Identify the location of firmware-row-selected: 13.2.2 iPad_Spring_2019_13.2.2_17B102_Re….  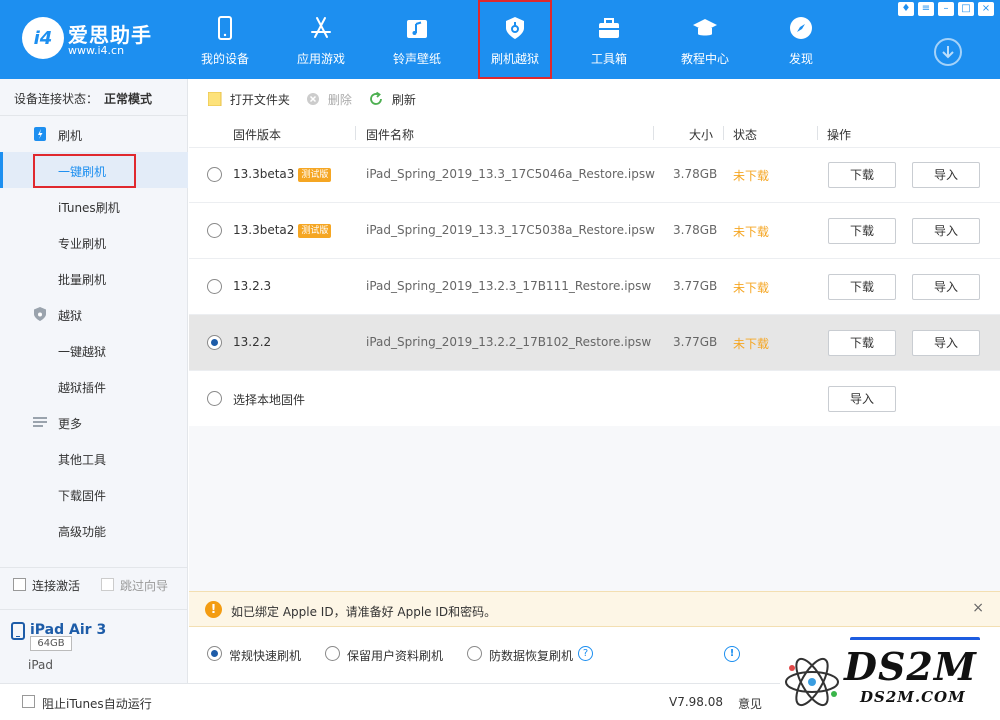
(594, 343).